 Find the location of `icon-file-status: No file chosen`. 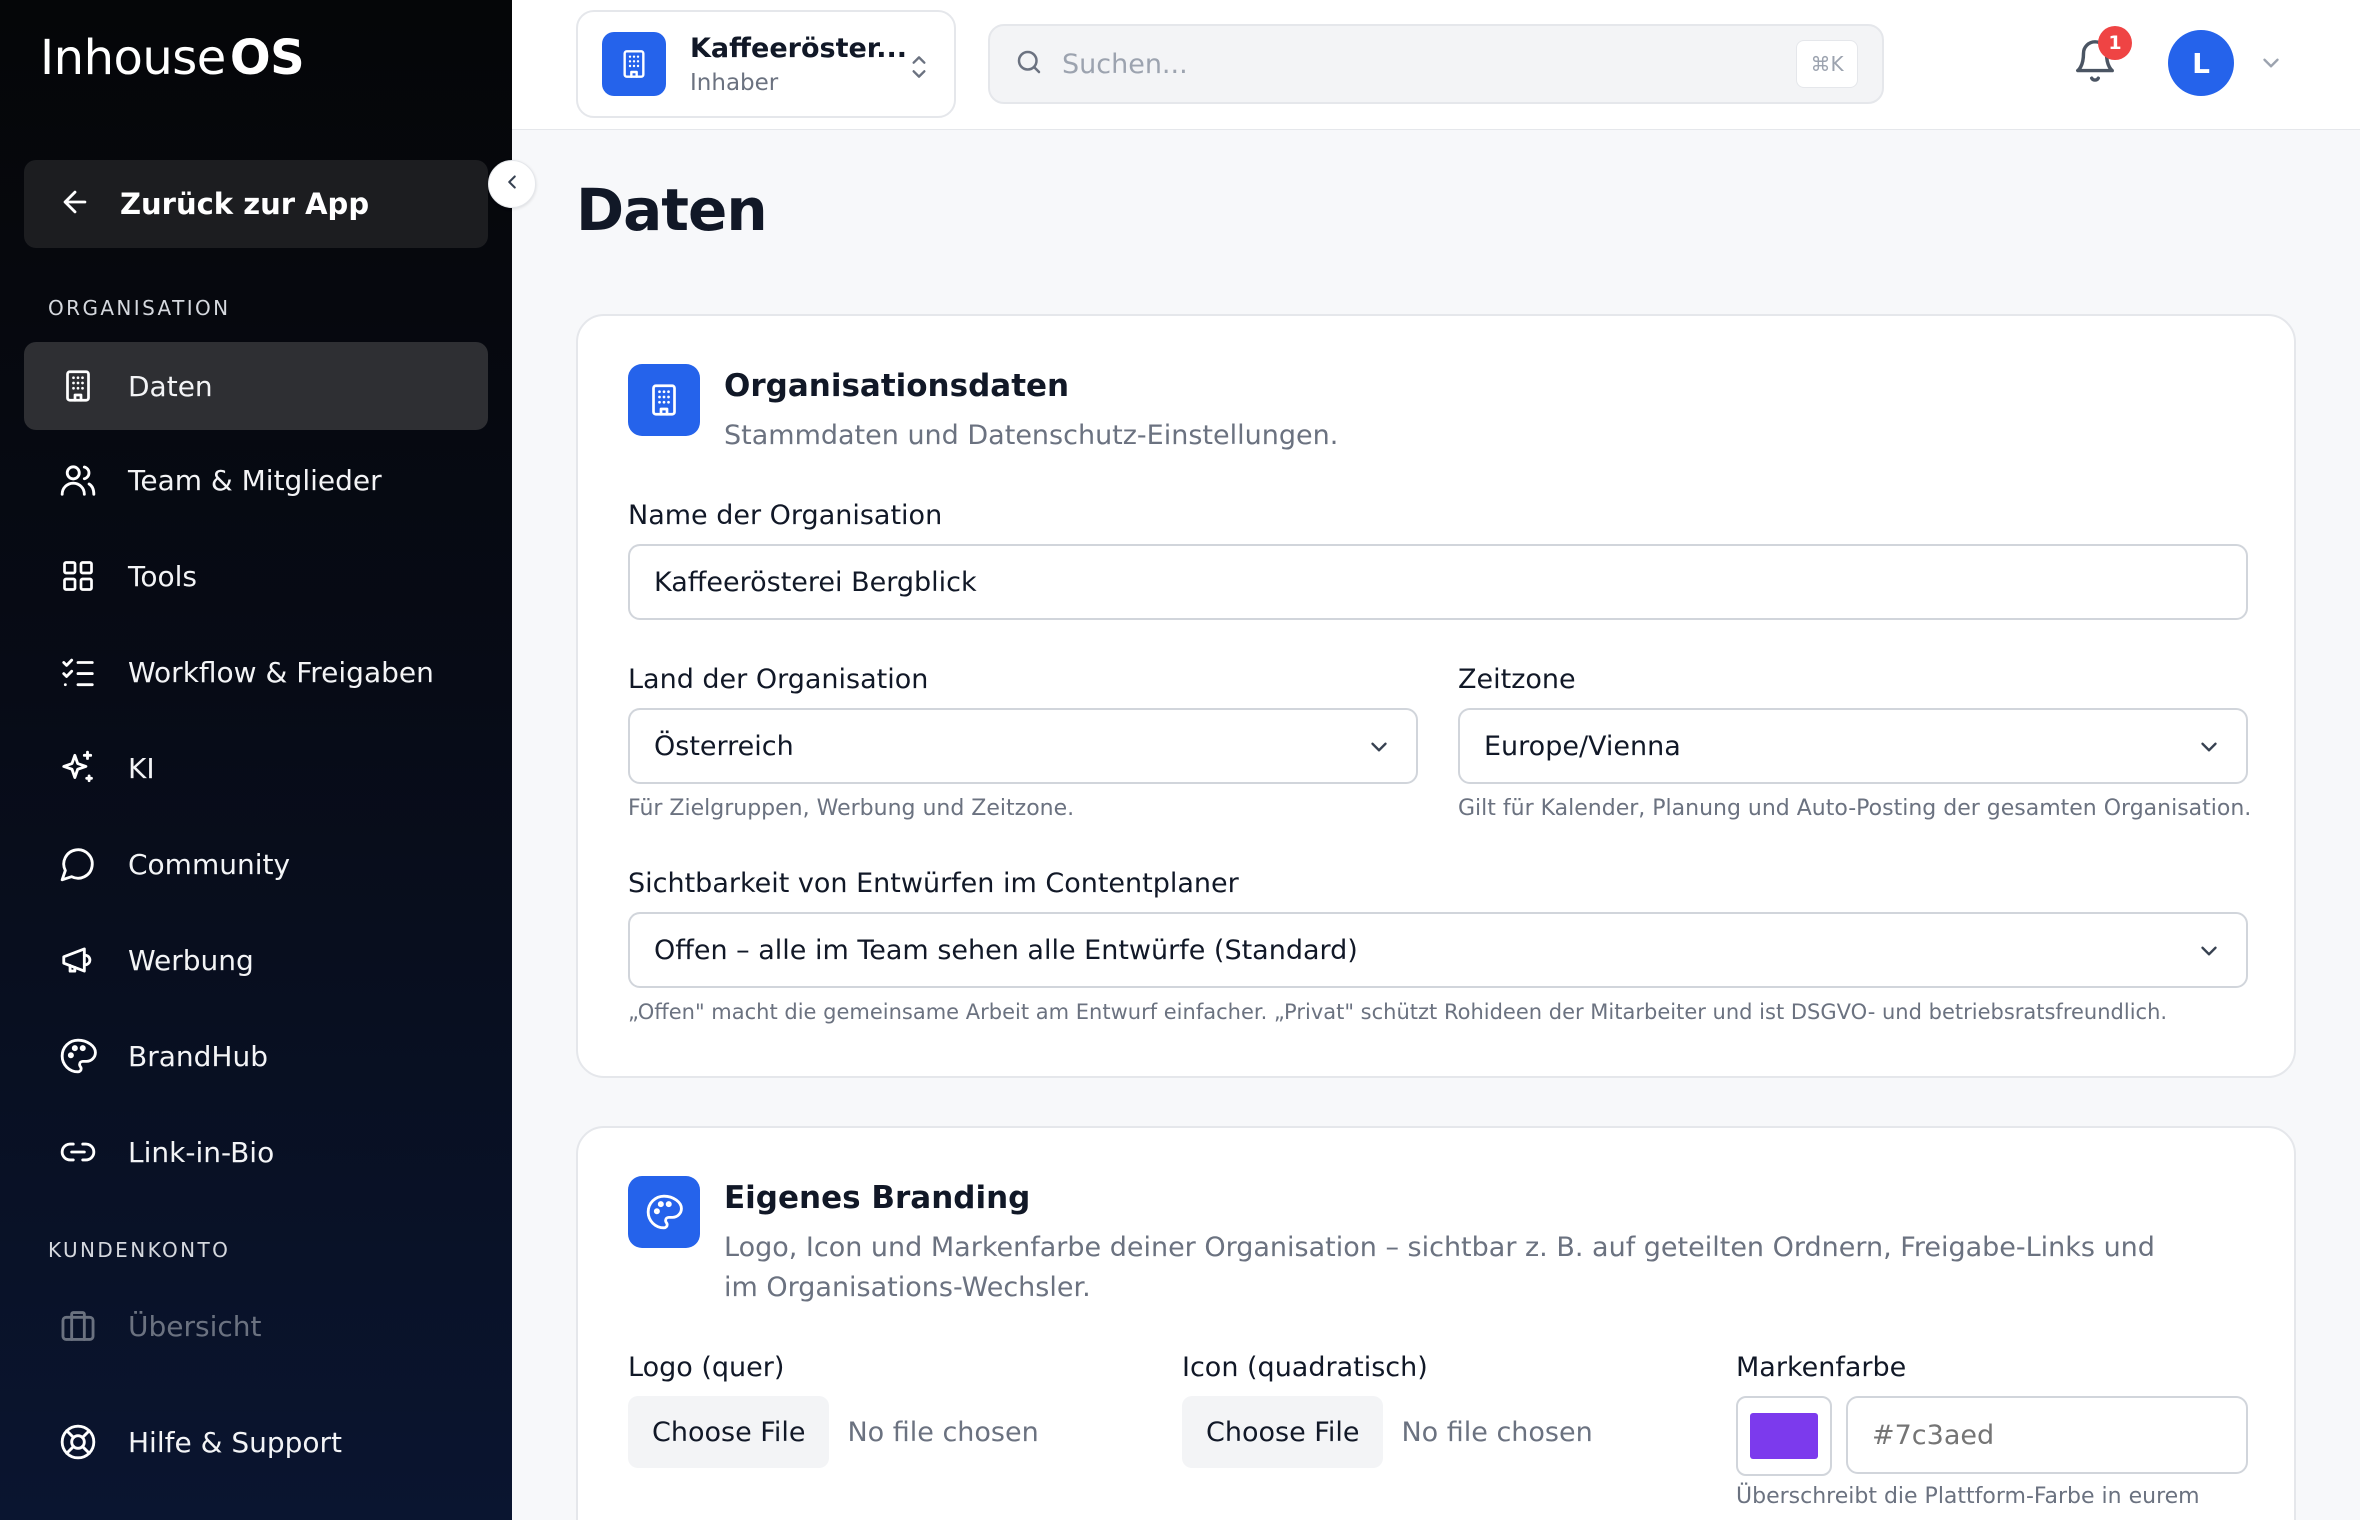

icon-file-status: No file chosen is located at coordinates (1497, 1432).